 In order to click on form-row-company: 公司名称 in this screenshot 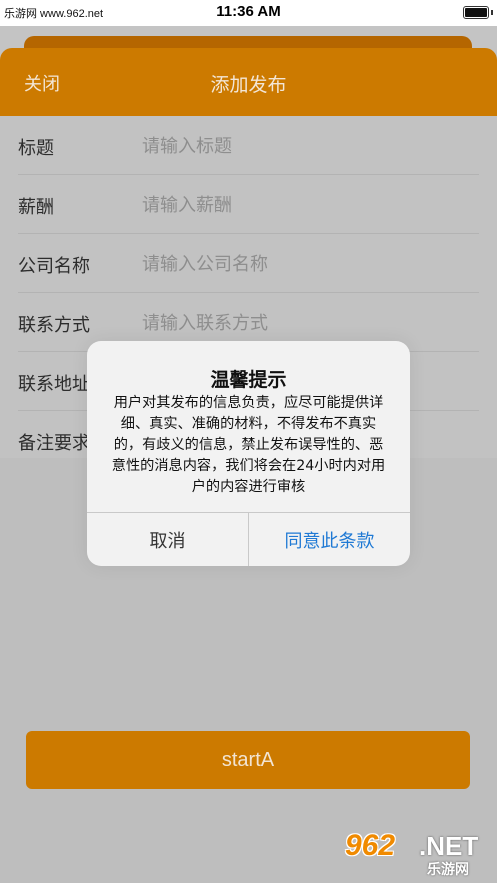, I will do `click(248, 263)`.